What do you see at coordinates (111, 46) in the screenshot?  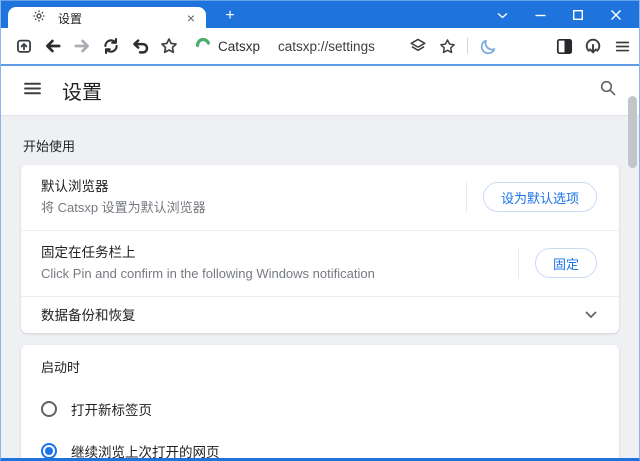 I see `refresh-icon` at bounding box center [111, 46].